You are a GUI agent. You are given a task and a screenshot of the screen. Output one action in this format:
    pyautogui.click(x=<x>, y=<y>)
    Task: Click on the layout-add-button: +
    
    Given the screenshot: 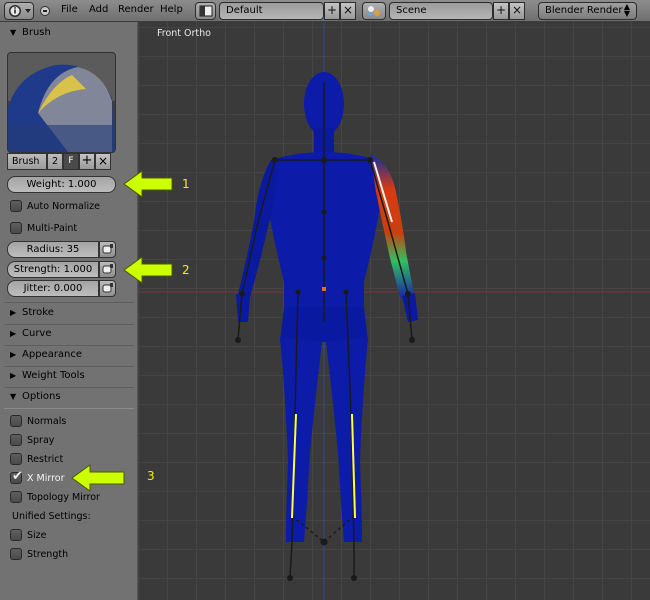 What is the action you would take?
    pyautogui.click(x=332, y=11)
    